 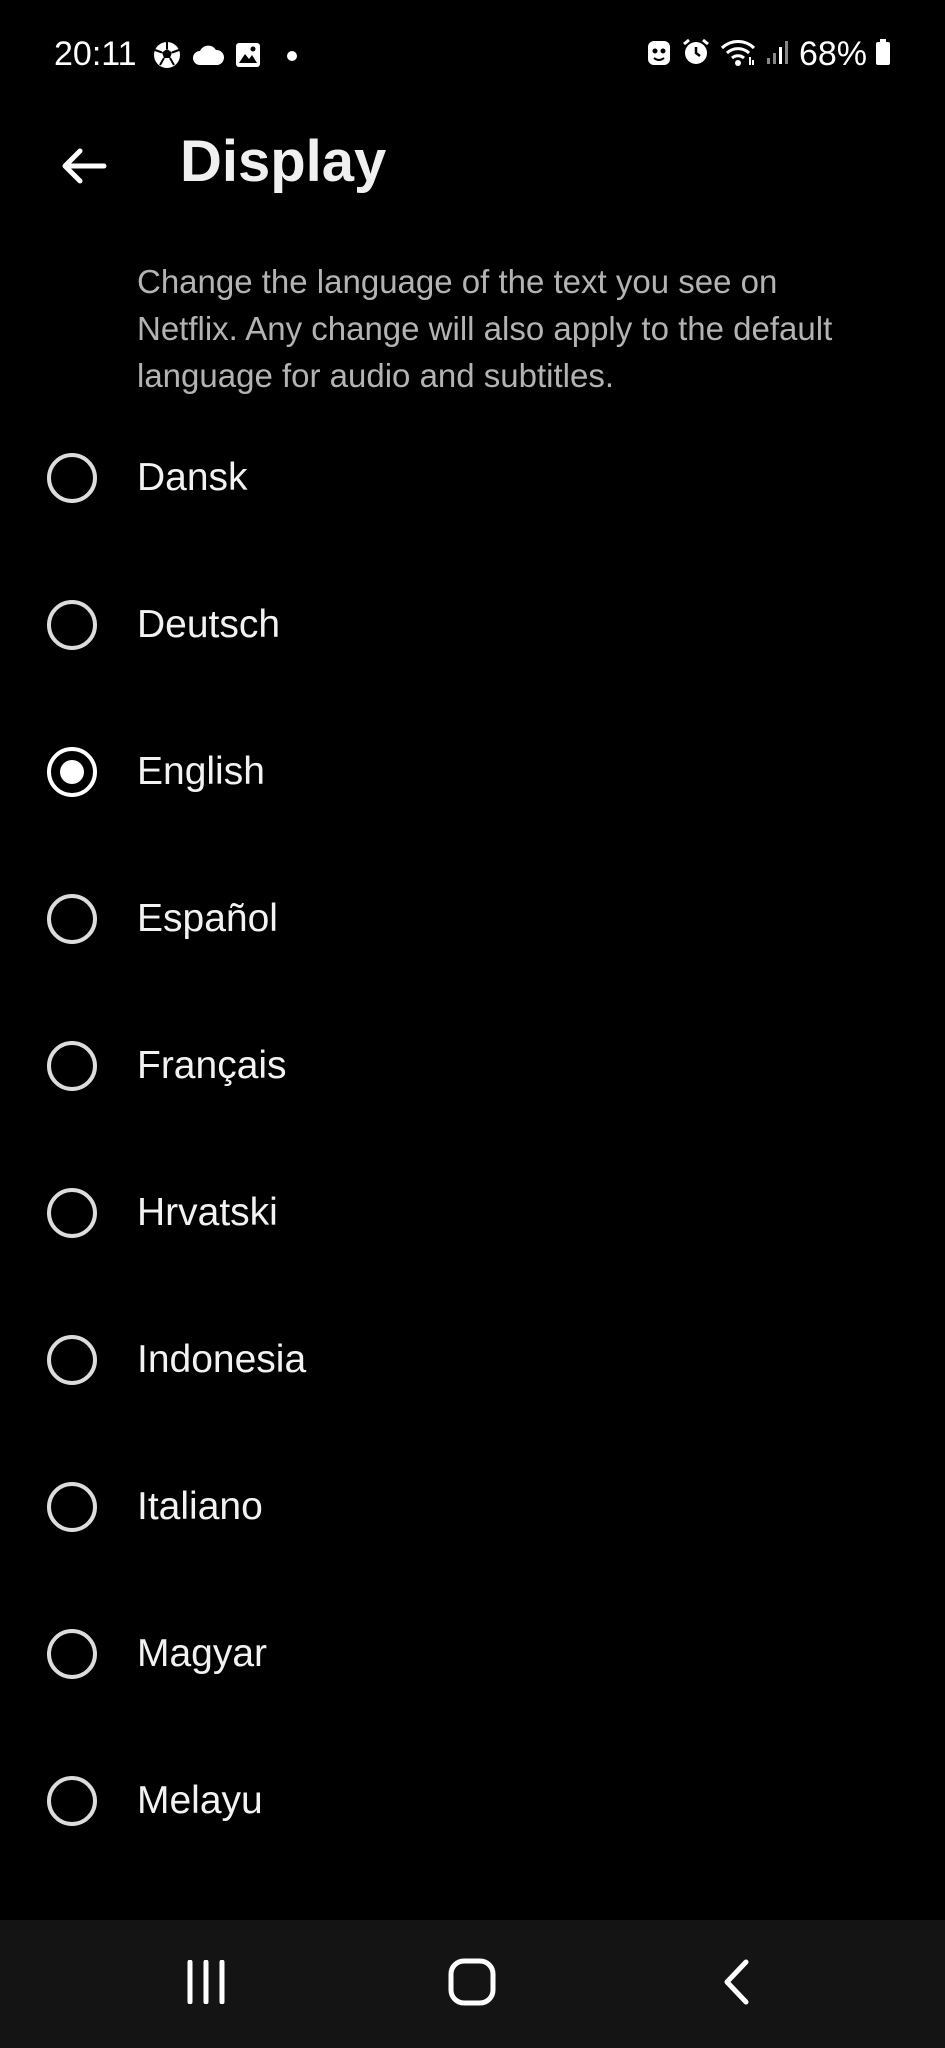 What do you see at coordinates (472, 1359) in the screenshot?
I see `language-option-indonesia: Indonesia` at bounding box center [472, 1359].